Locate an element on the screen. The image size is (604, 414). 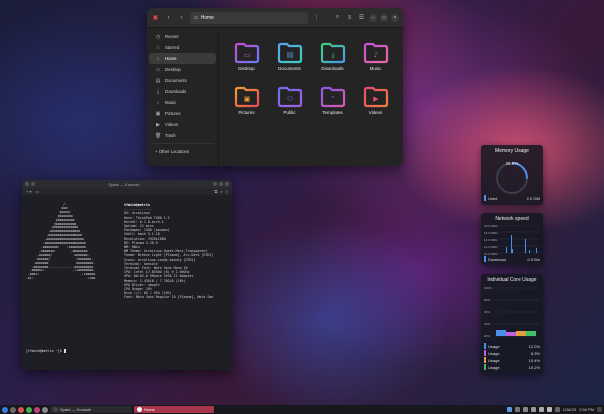
picture-icon: ▣ is located at coordinates (158, 113).